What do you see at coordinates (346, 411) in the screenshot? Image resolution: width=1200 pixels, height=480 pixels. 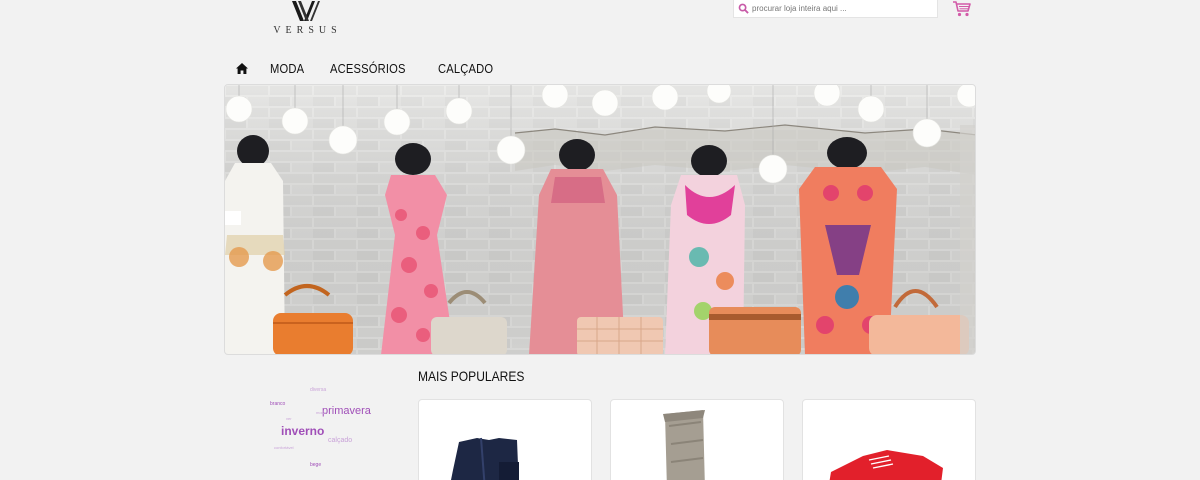 I see `tag-primavera: primavera` at bounding box center [346, 411].